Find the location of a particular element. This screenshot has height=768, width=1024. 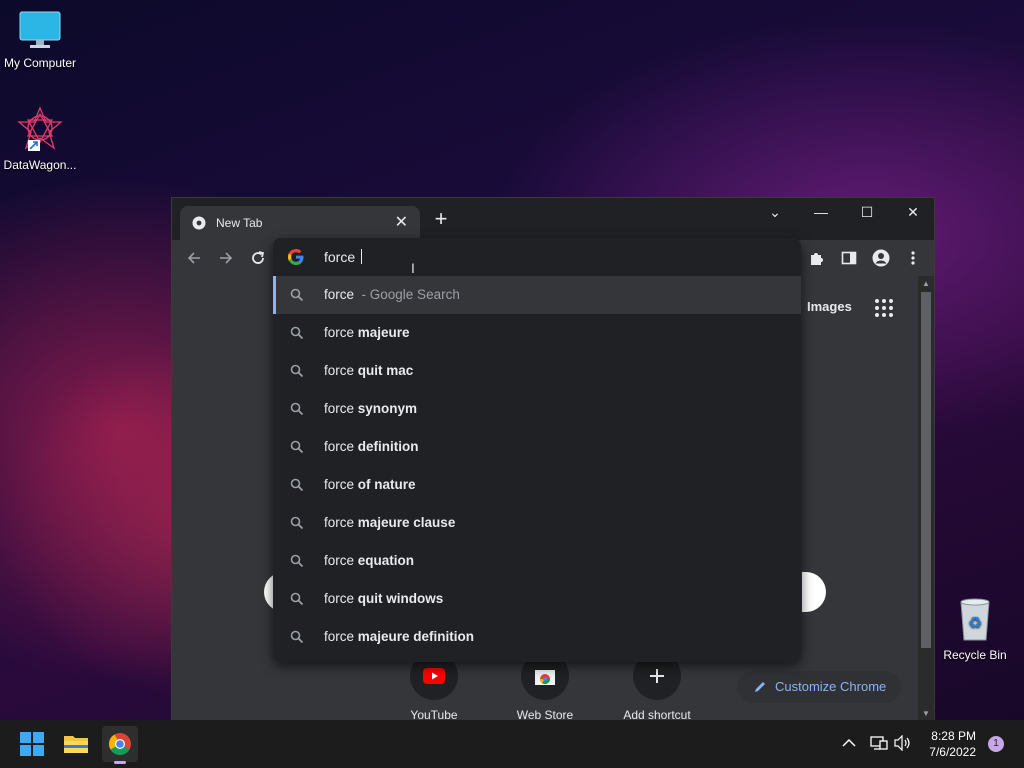

monitor-icon is located at coordinates (40, 29).